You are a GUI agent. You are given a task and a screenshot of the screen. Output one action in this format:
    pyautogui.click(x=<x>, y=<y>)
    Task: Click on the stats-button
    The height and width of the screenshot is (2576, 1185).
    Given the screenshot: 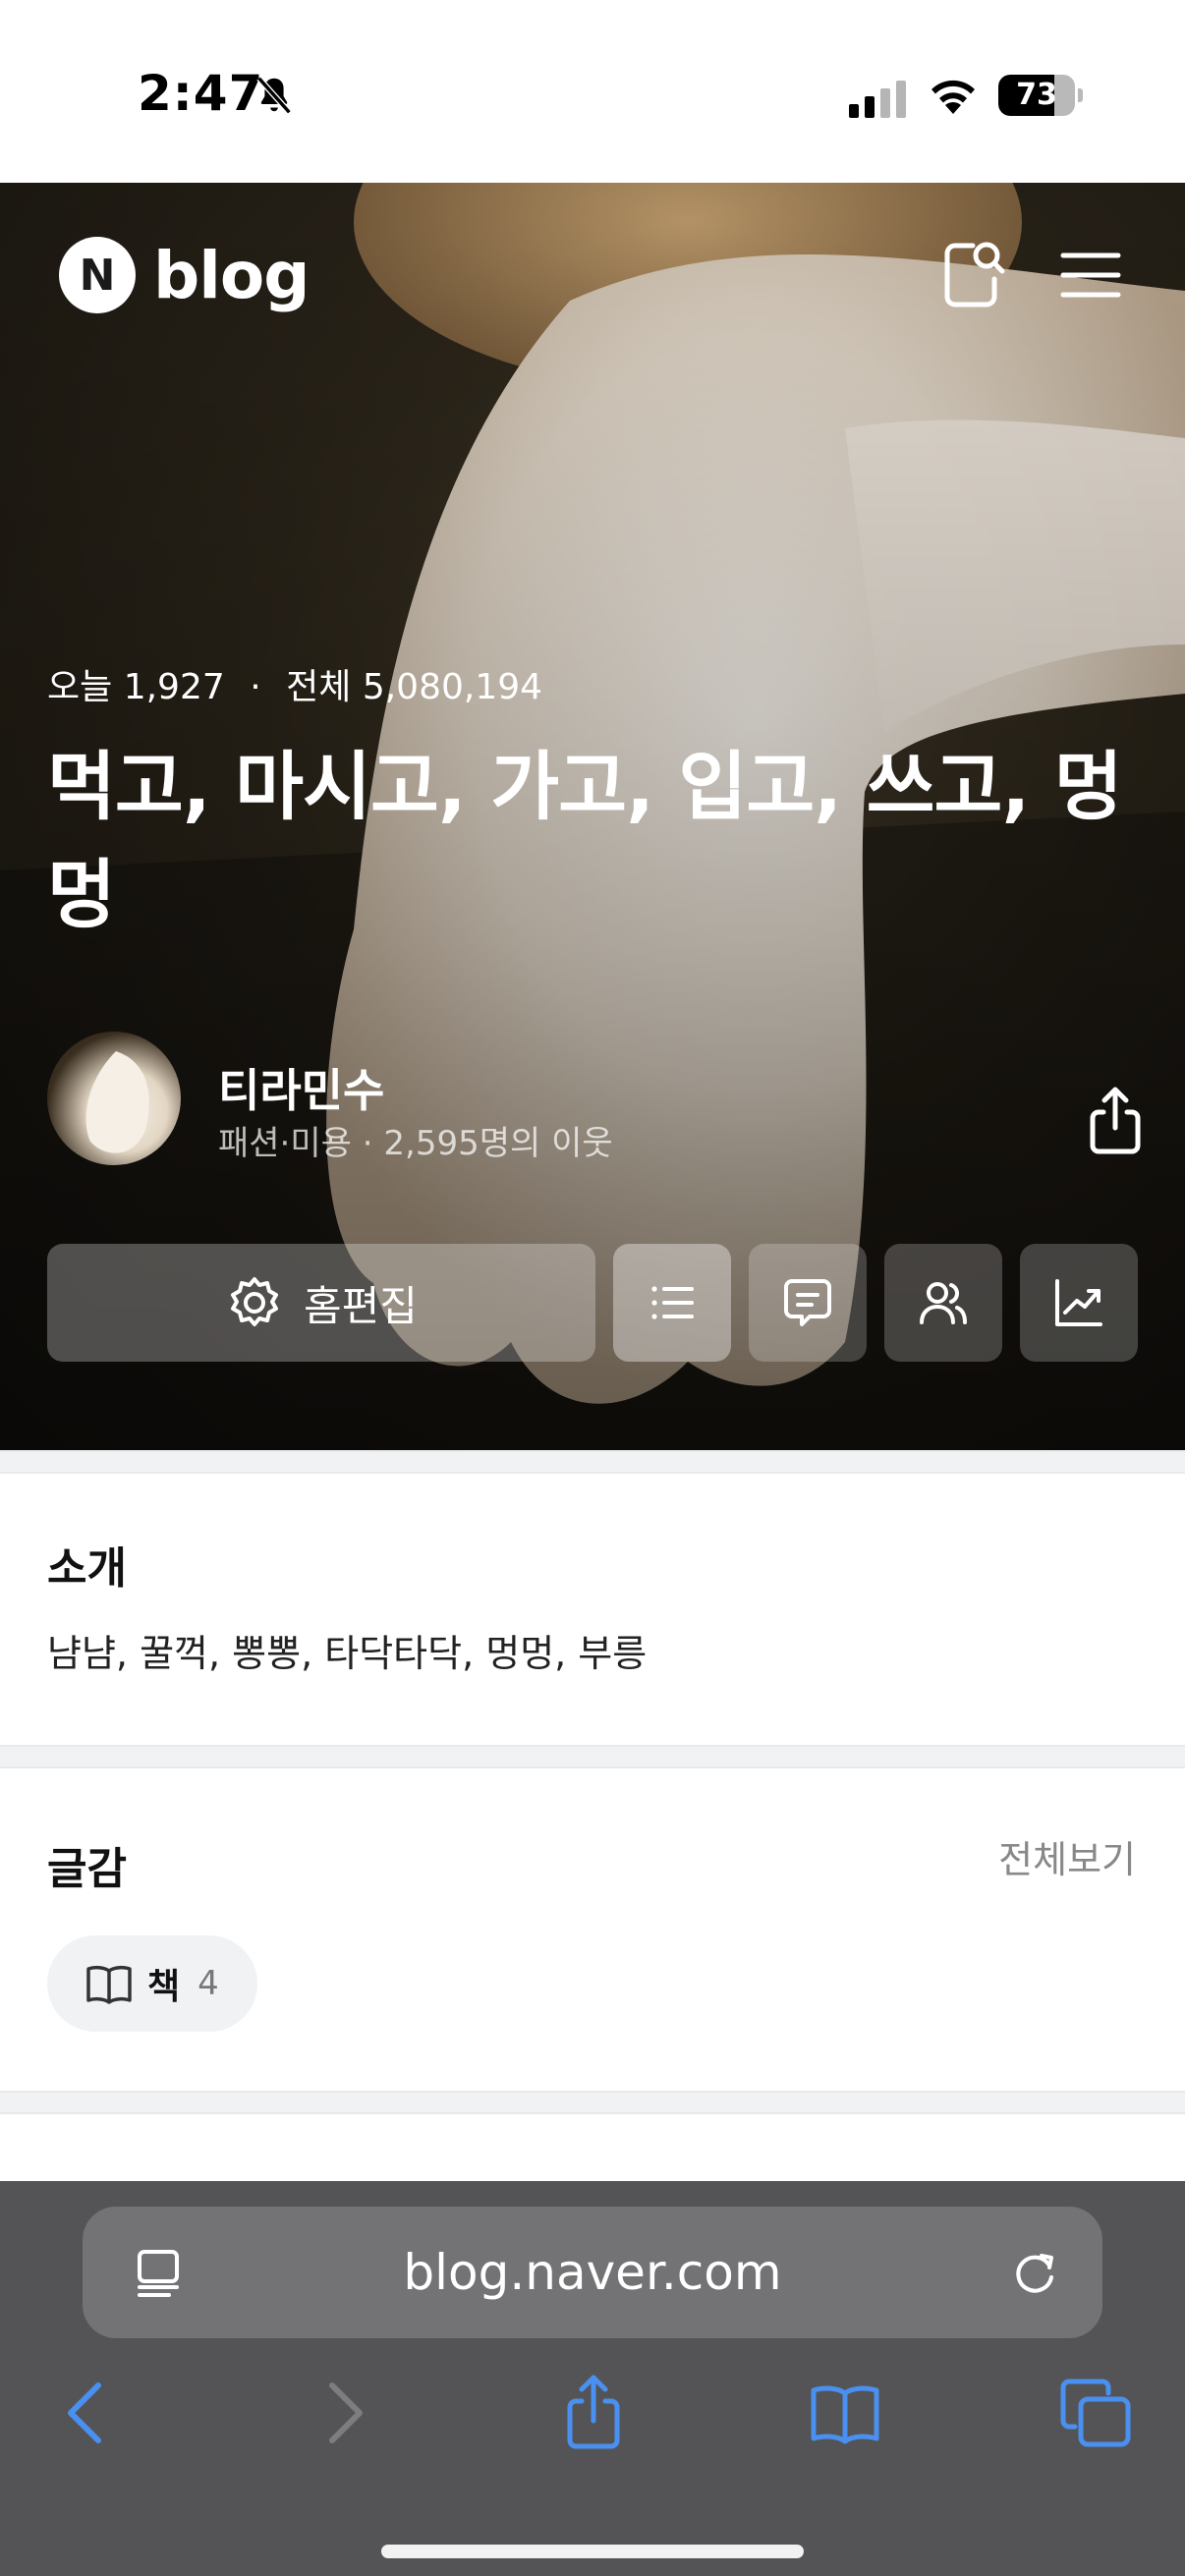 What is the action you would take?
    pyautogui.click(x=1079, y=1303)
    